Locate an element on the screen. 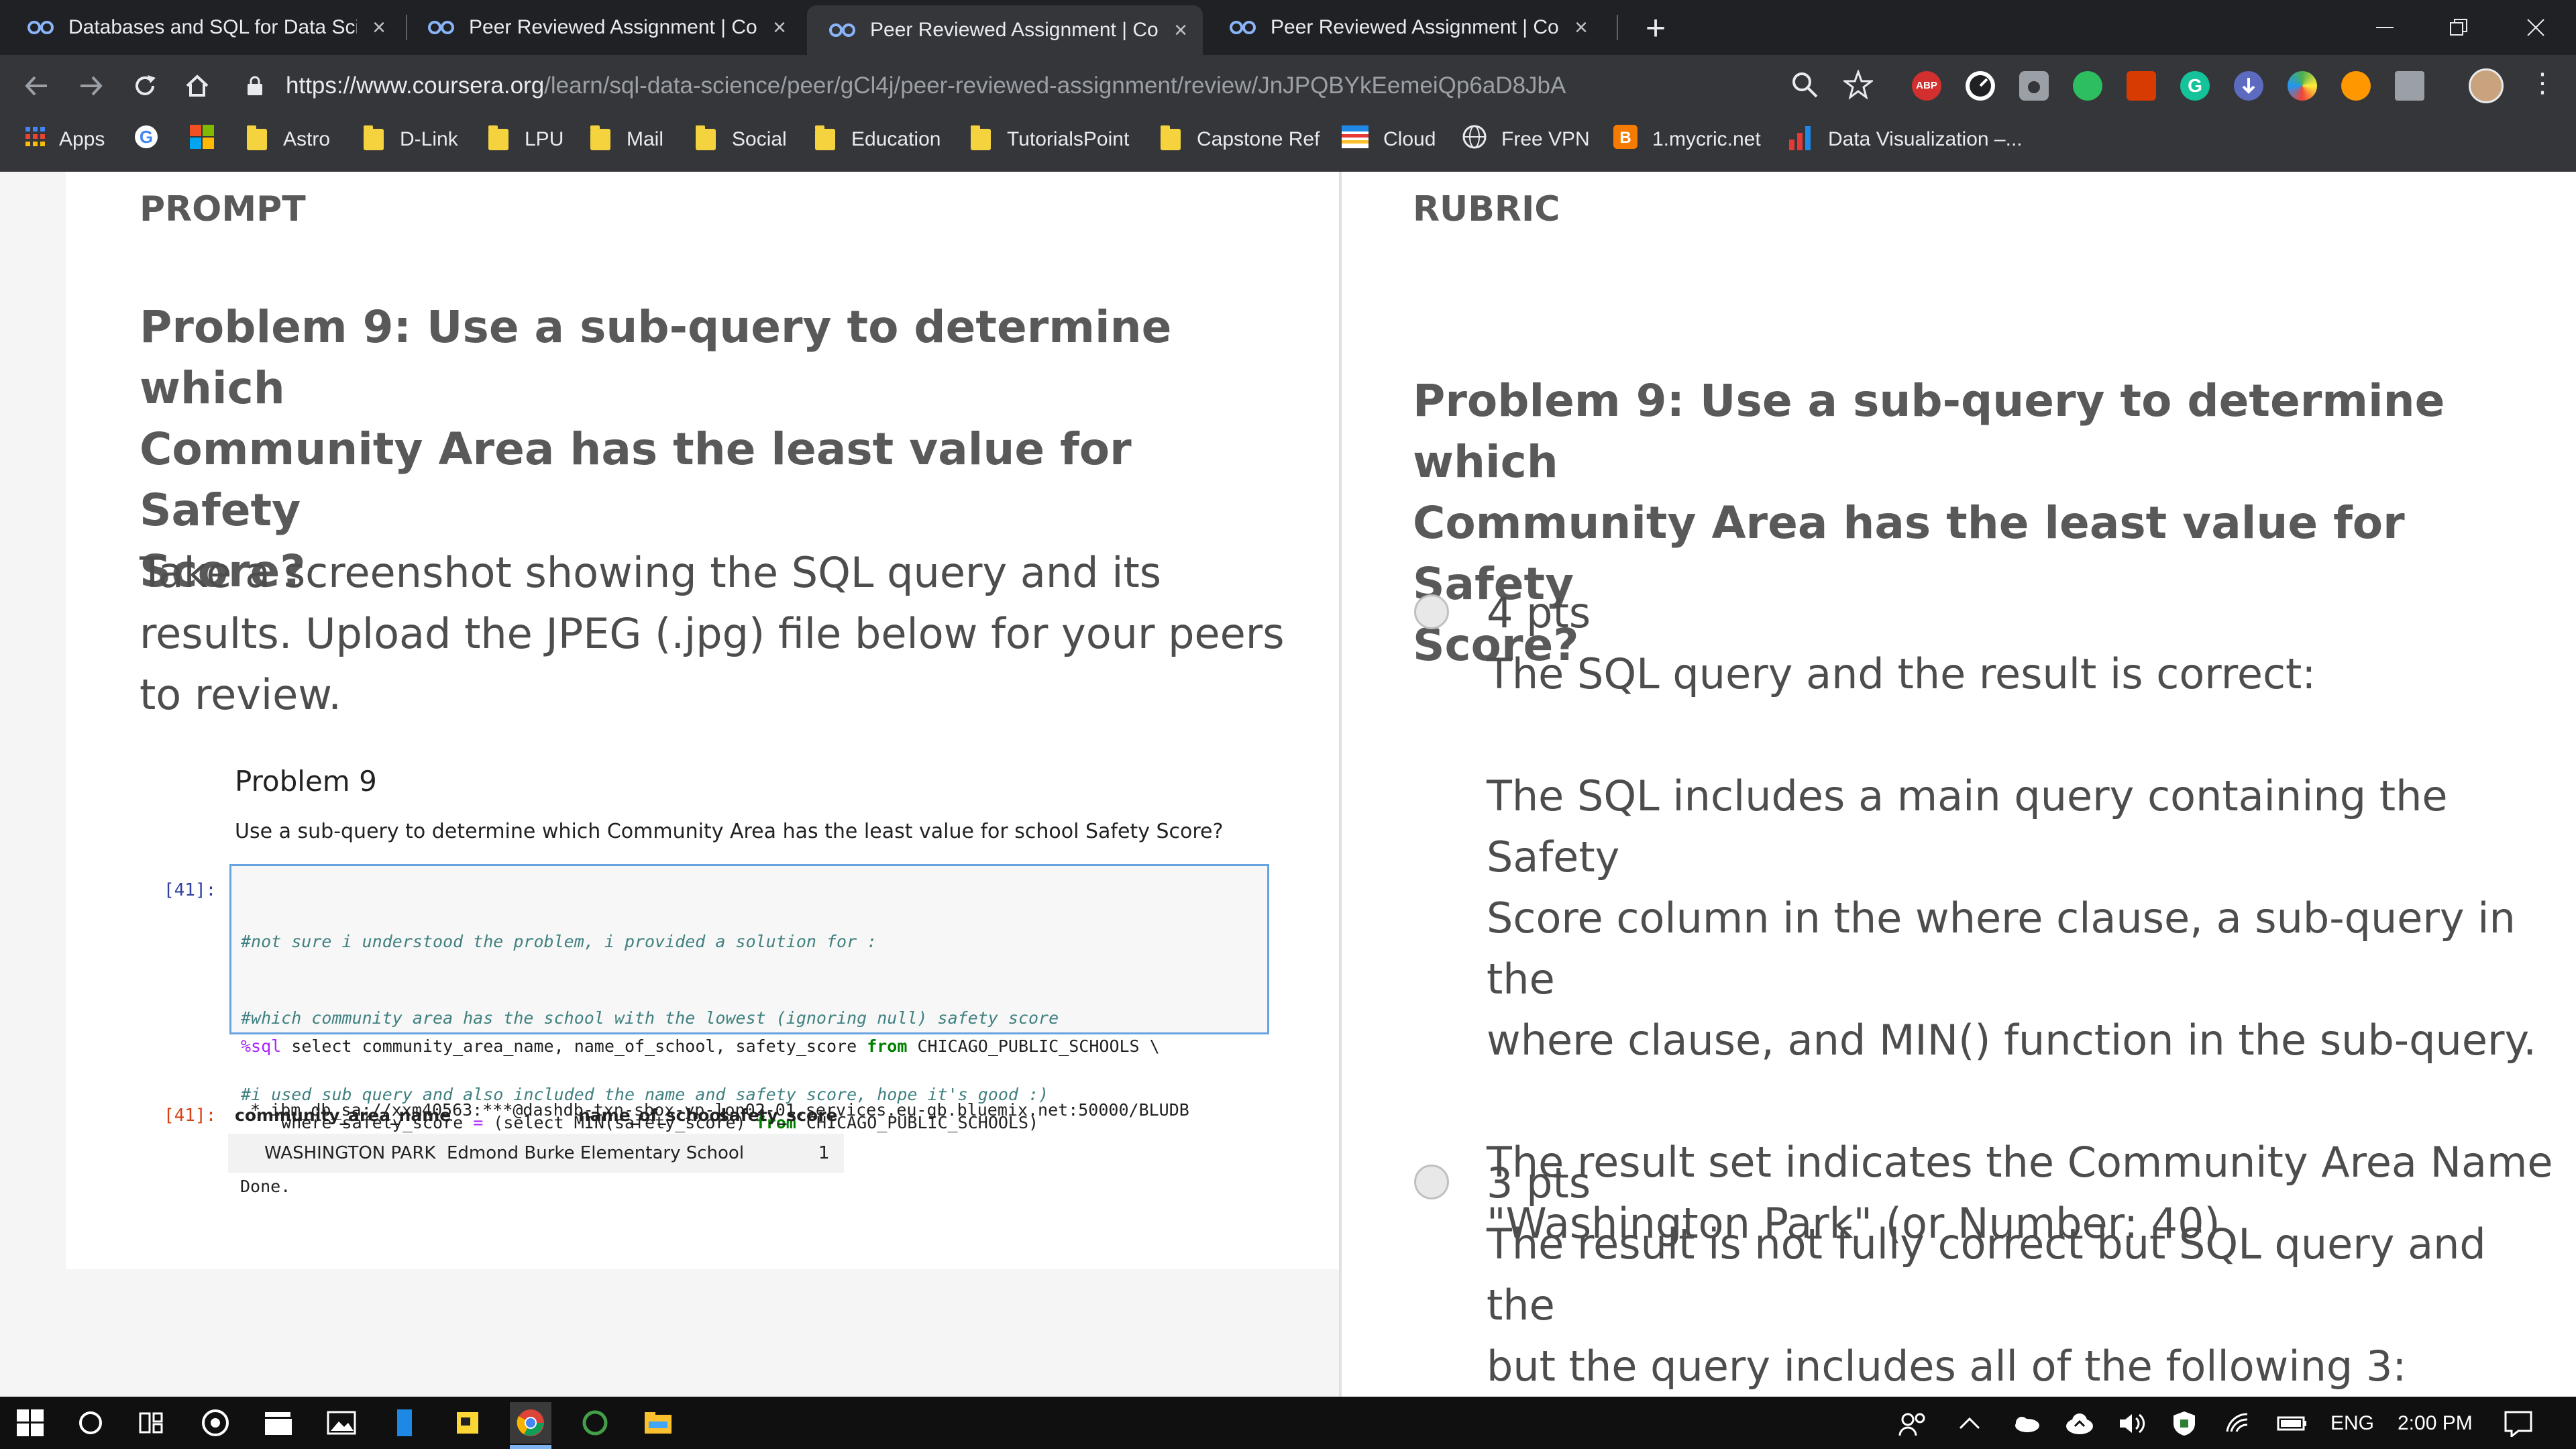 The width and height of the screenshot is (2576, 1449). task-view-icon is located at coordinates (151, 1423).